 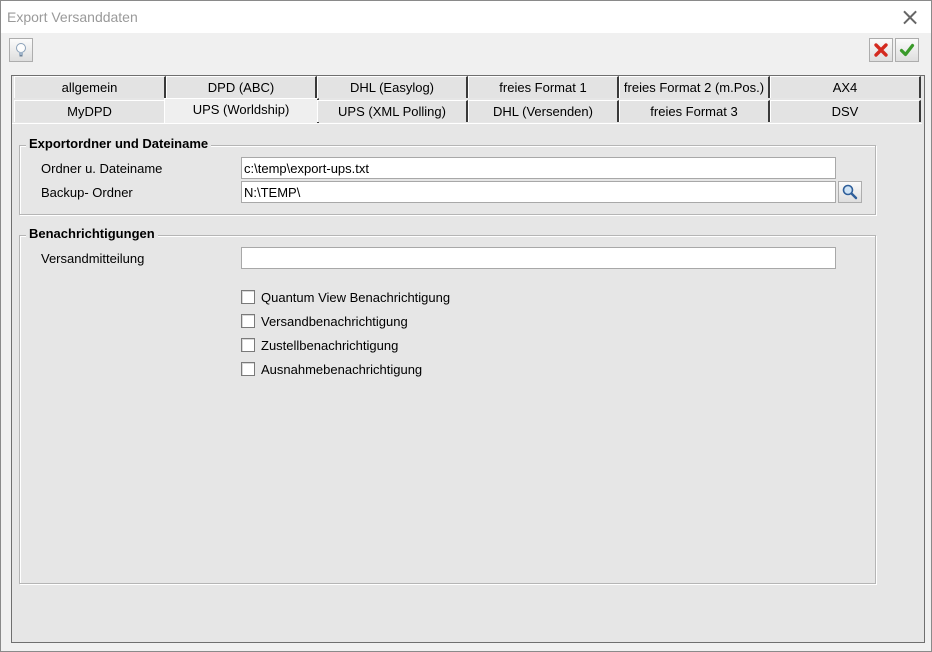 What do you see at coordinates (93, 258) in the screenshot?
I see `shipment-message-label: Versandmitteilung` at bounding box center [93, 258].